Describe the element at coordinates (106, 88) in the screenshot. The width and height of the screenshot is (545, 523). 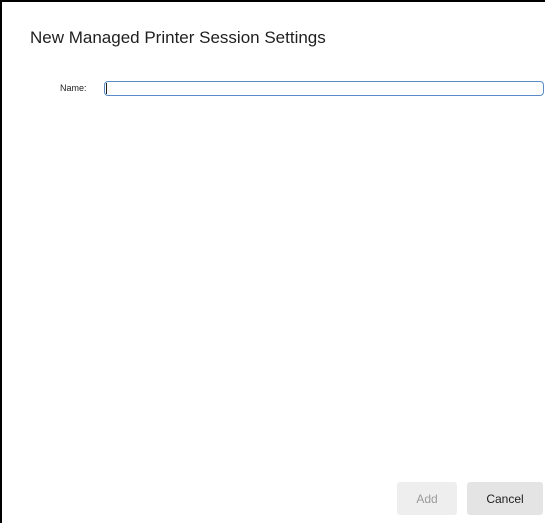
I see `text-caret` at that location.